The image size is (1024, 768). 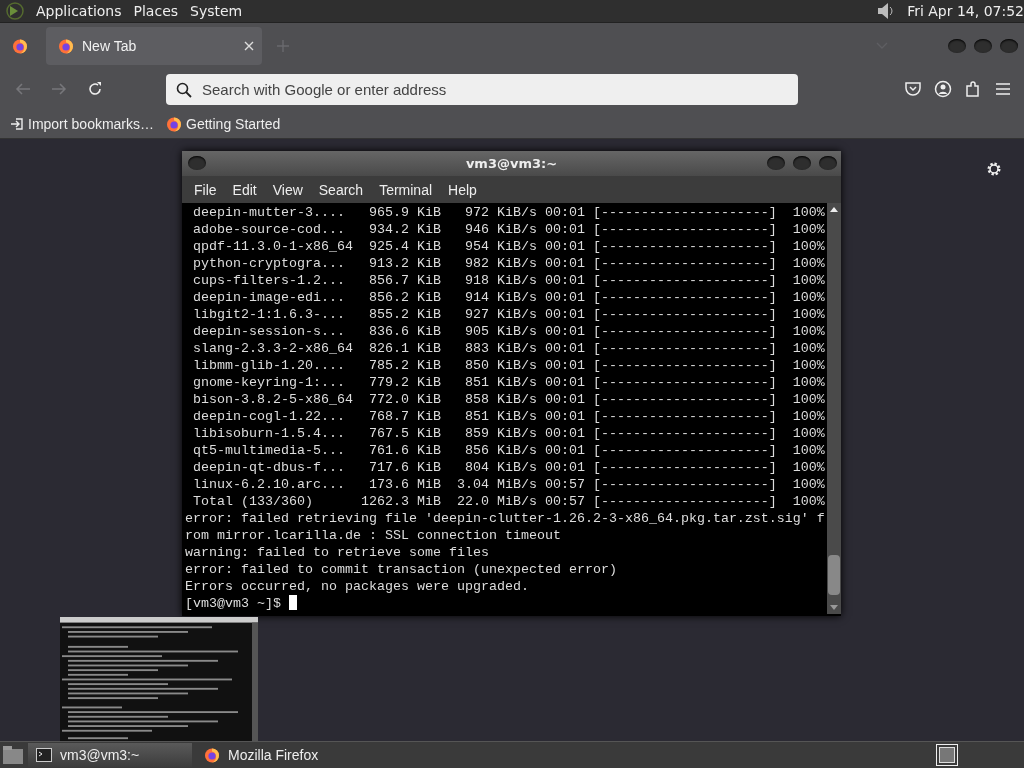 I want to click on terminal-line: deepin-qt-dbus-f... 717.6 KiB 804 KiB/s 00:01 [---------------------] 100%, so click(x=508, y=467).